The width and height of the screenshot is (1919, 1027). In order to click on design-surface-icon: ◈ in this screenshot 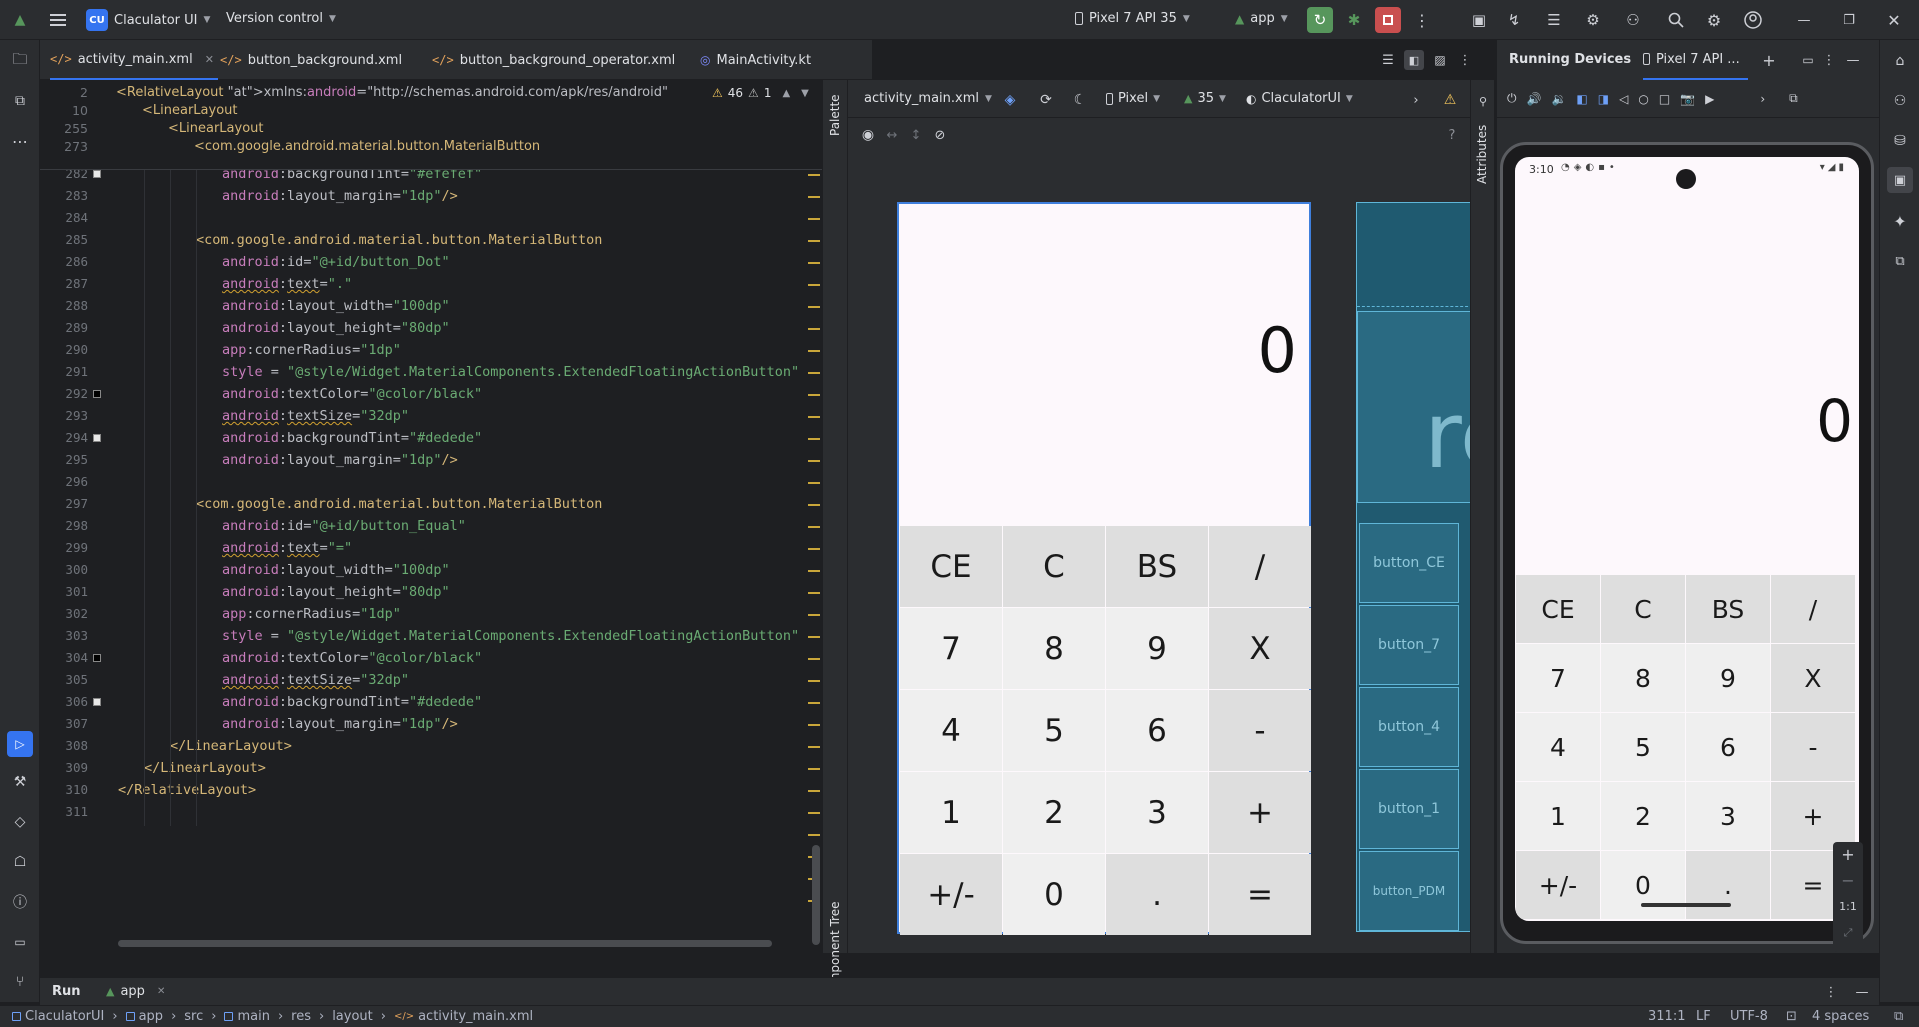, I will do `click(1010, 100)`.